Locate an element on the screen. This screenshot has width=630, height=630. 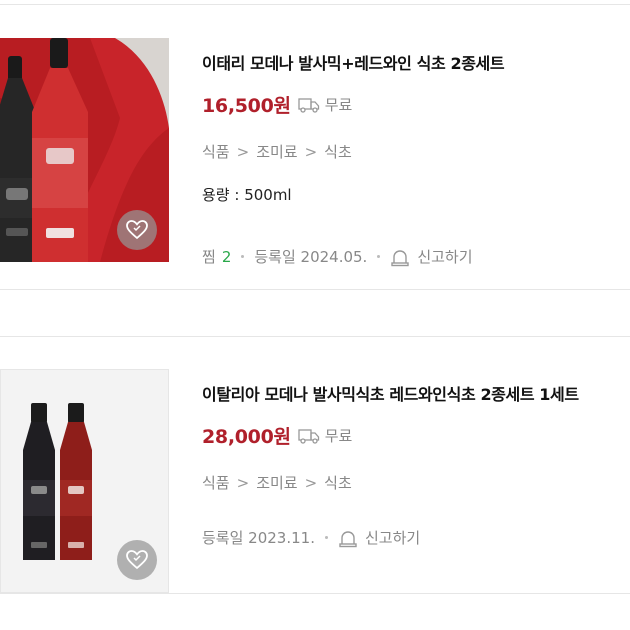
zzim-label: 찜 is located at coordinates (209, 257).